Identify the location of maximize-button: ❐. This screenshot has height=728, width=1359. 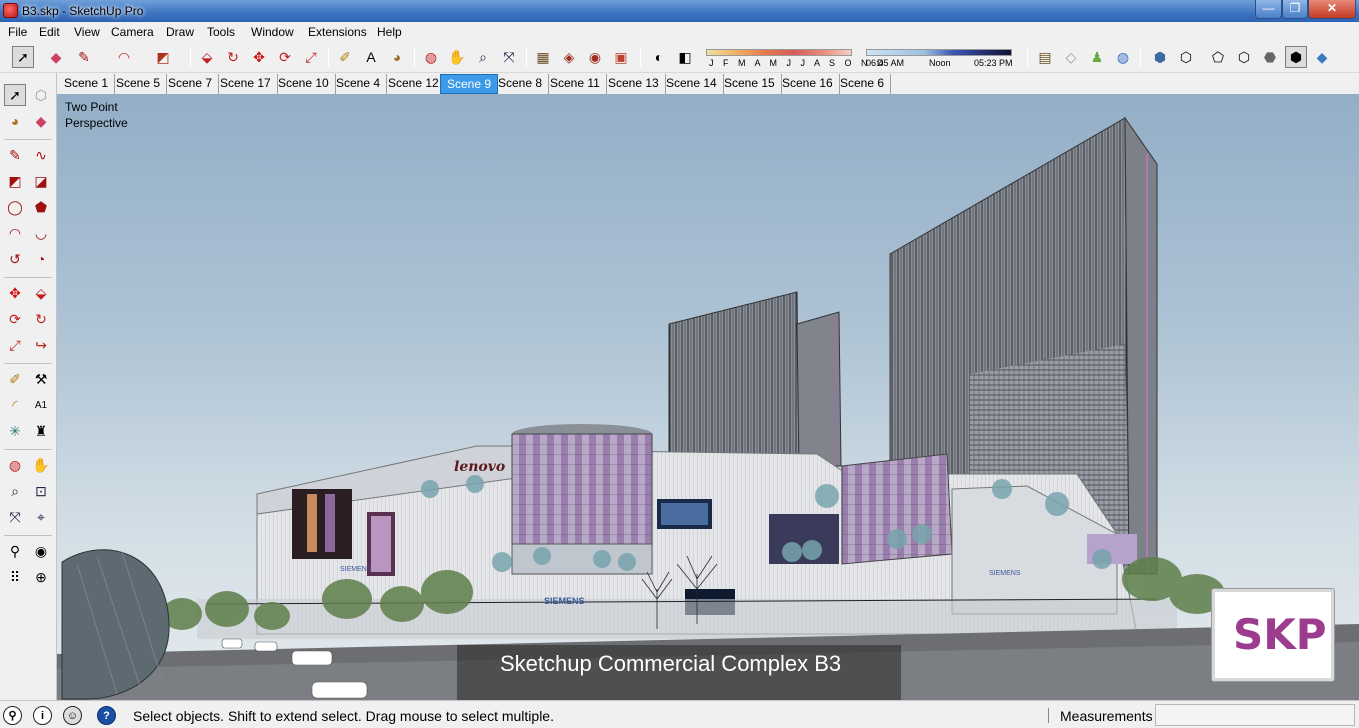
(1295, 9).